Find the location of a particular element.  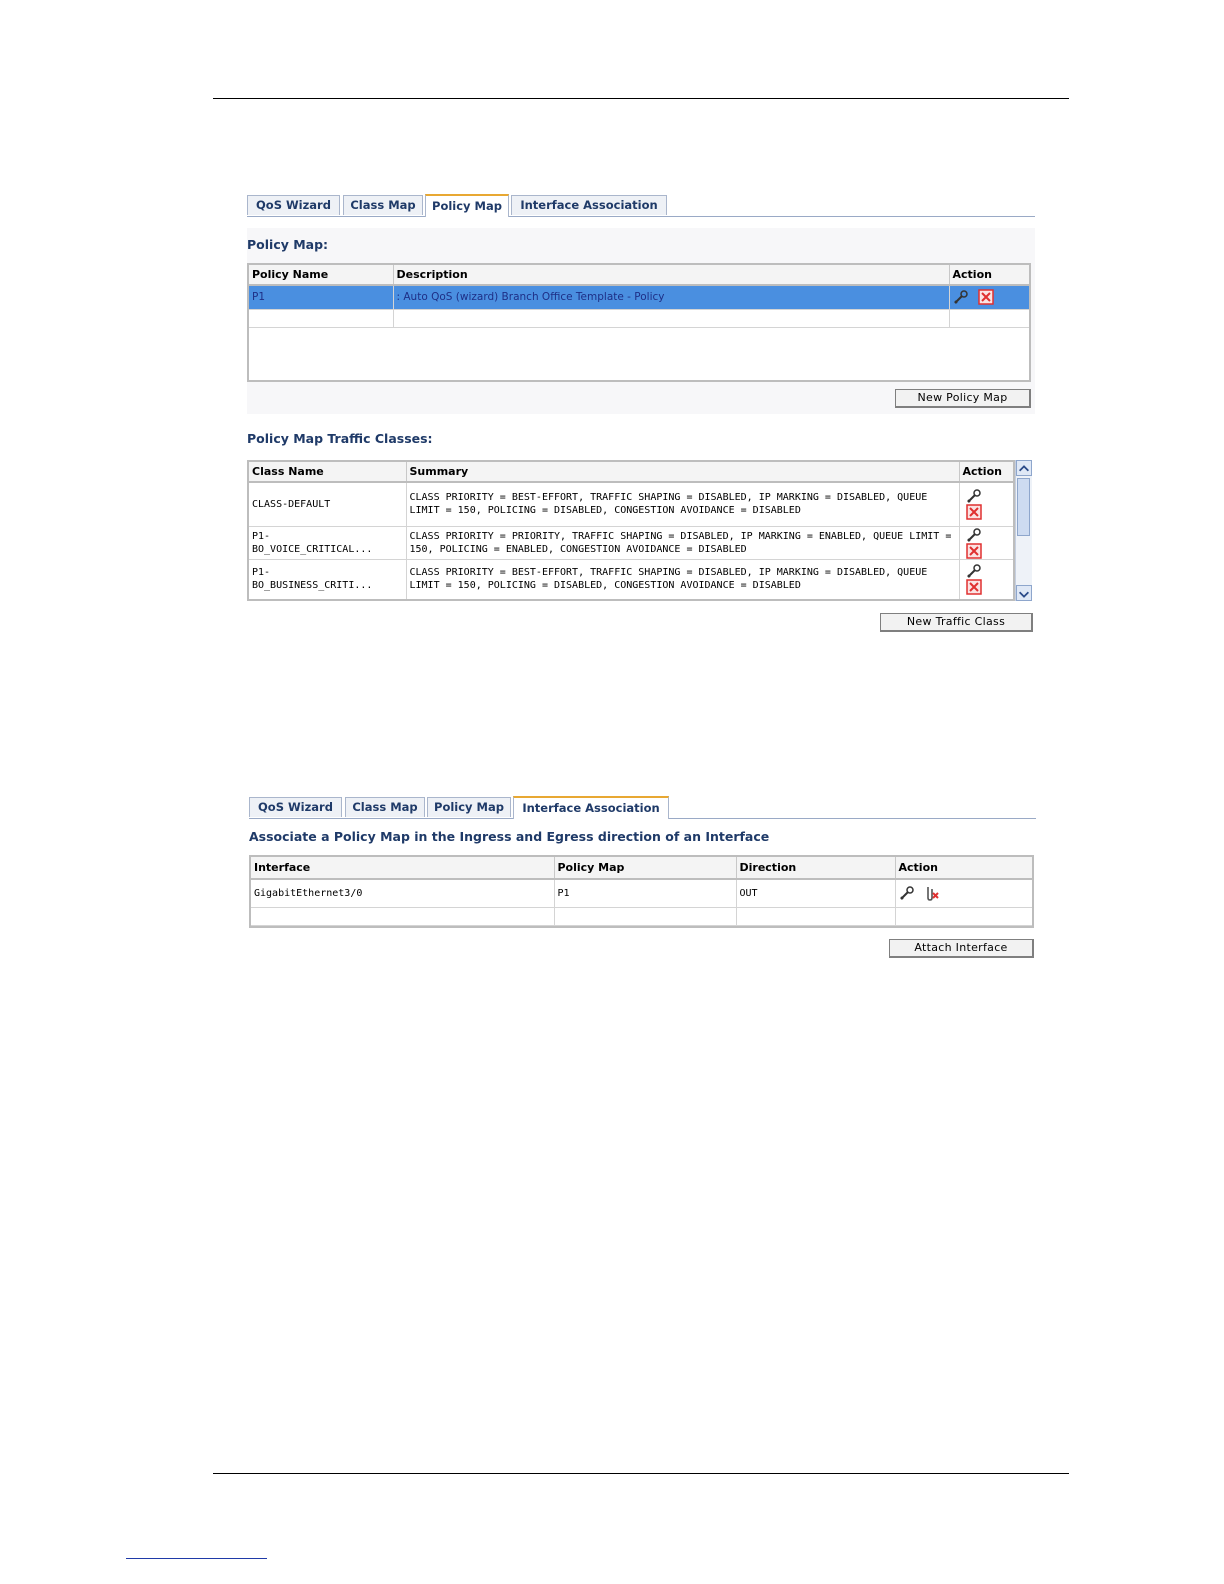

col-summary: Summary is located at coordinates (683, 472).